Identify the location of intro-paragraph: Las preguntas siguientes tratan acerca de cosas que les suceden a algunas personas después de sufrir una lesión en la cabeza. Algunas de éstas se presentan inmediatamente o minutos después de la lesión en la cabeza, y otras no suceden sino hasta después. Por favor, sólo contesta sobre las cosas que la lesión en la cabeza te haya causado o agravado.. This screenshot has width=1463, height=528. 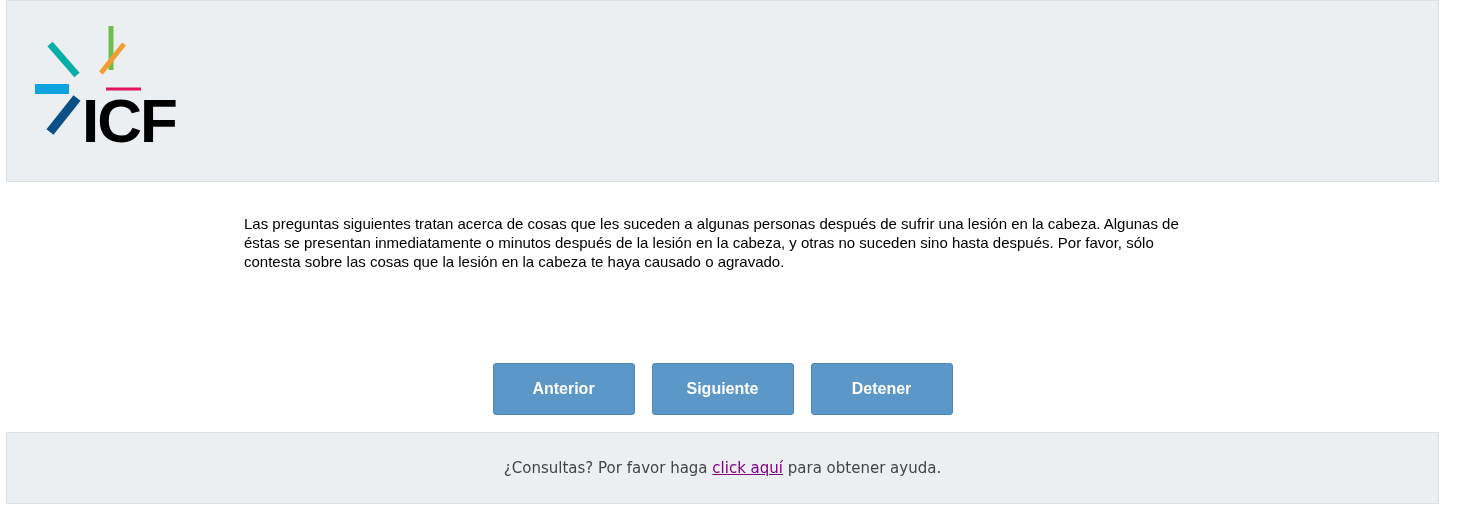
(712, 242).